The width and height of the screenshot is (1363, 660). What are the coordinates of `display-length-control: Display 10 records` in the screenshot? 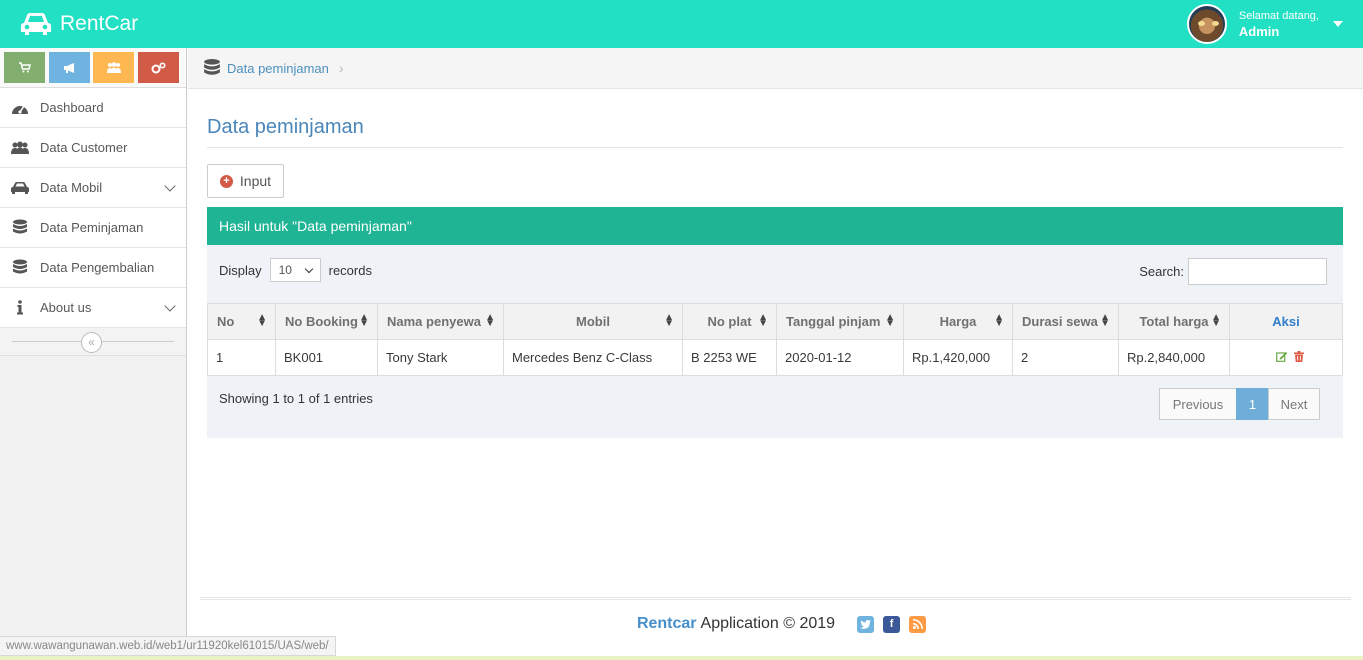 It's located at (295, 270).